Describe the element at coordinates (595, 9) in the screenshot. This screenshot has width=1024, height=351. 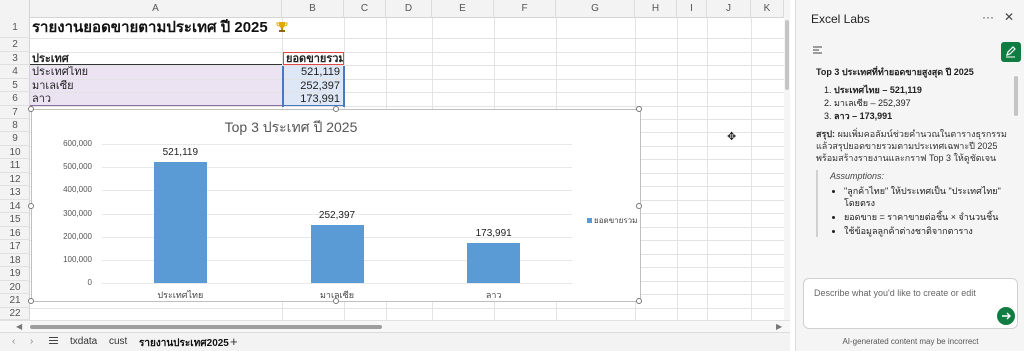
I see `column-header-g: G` at that location.